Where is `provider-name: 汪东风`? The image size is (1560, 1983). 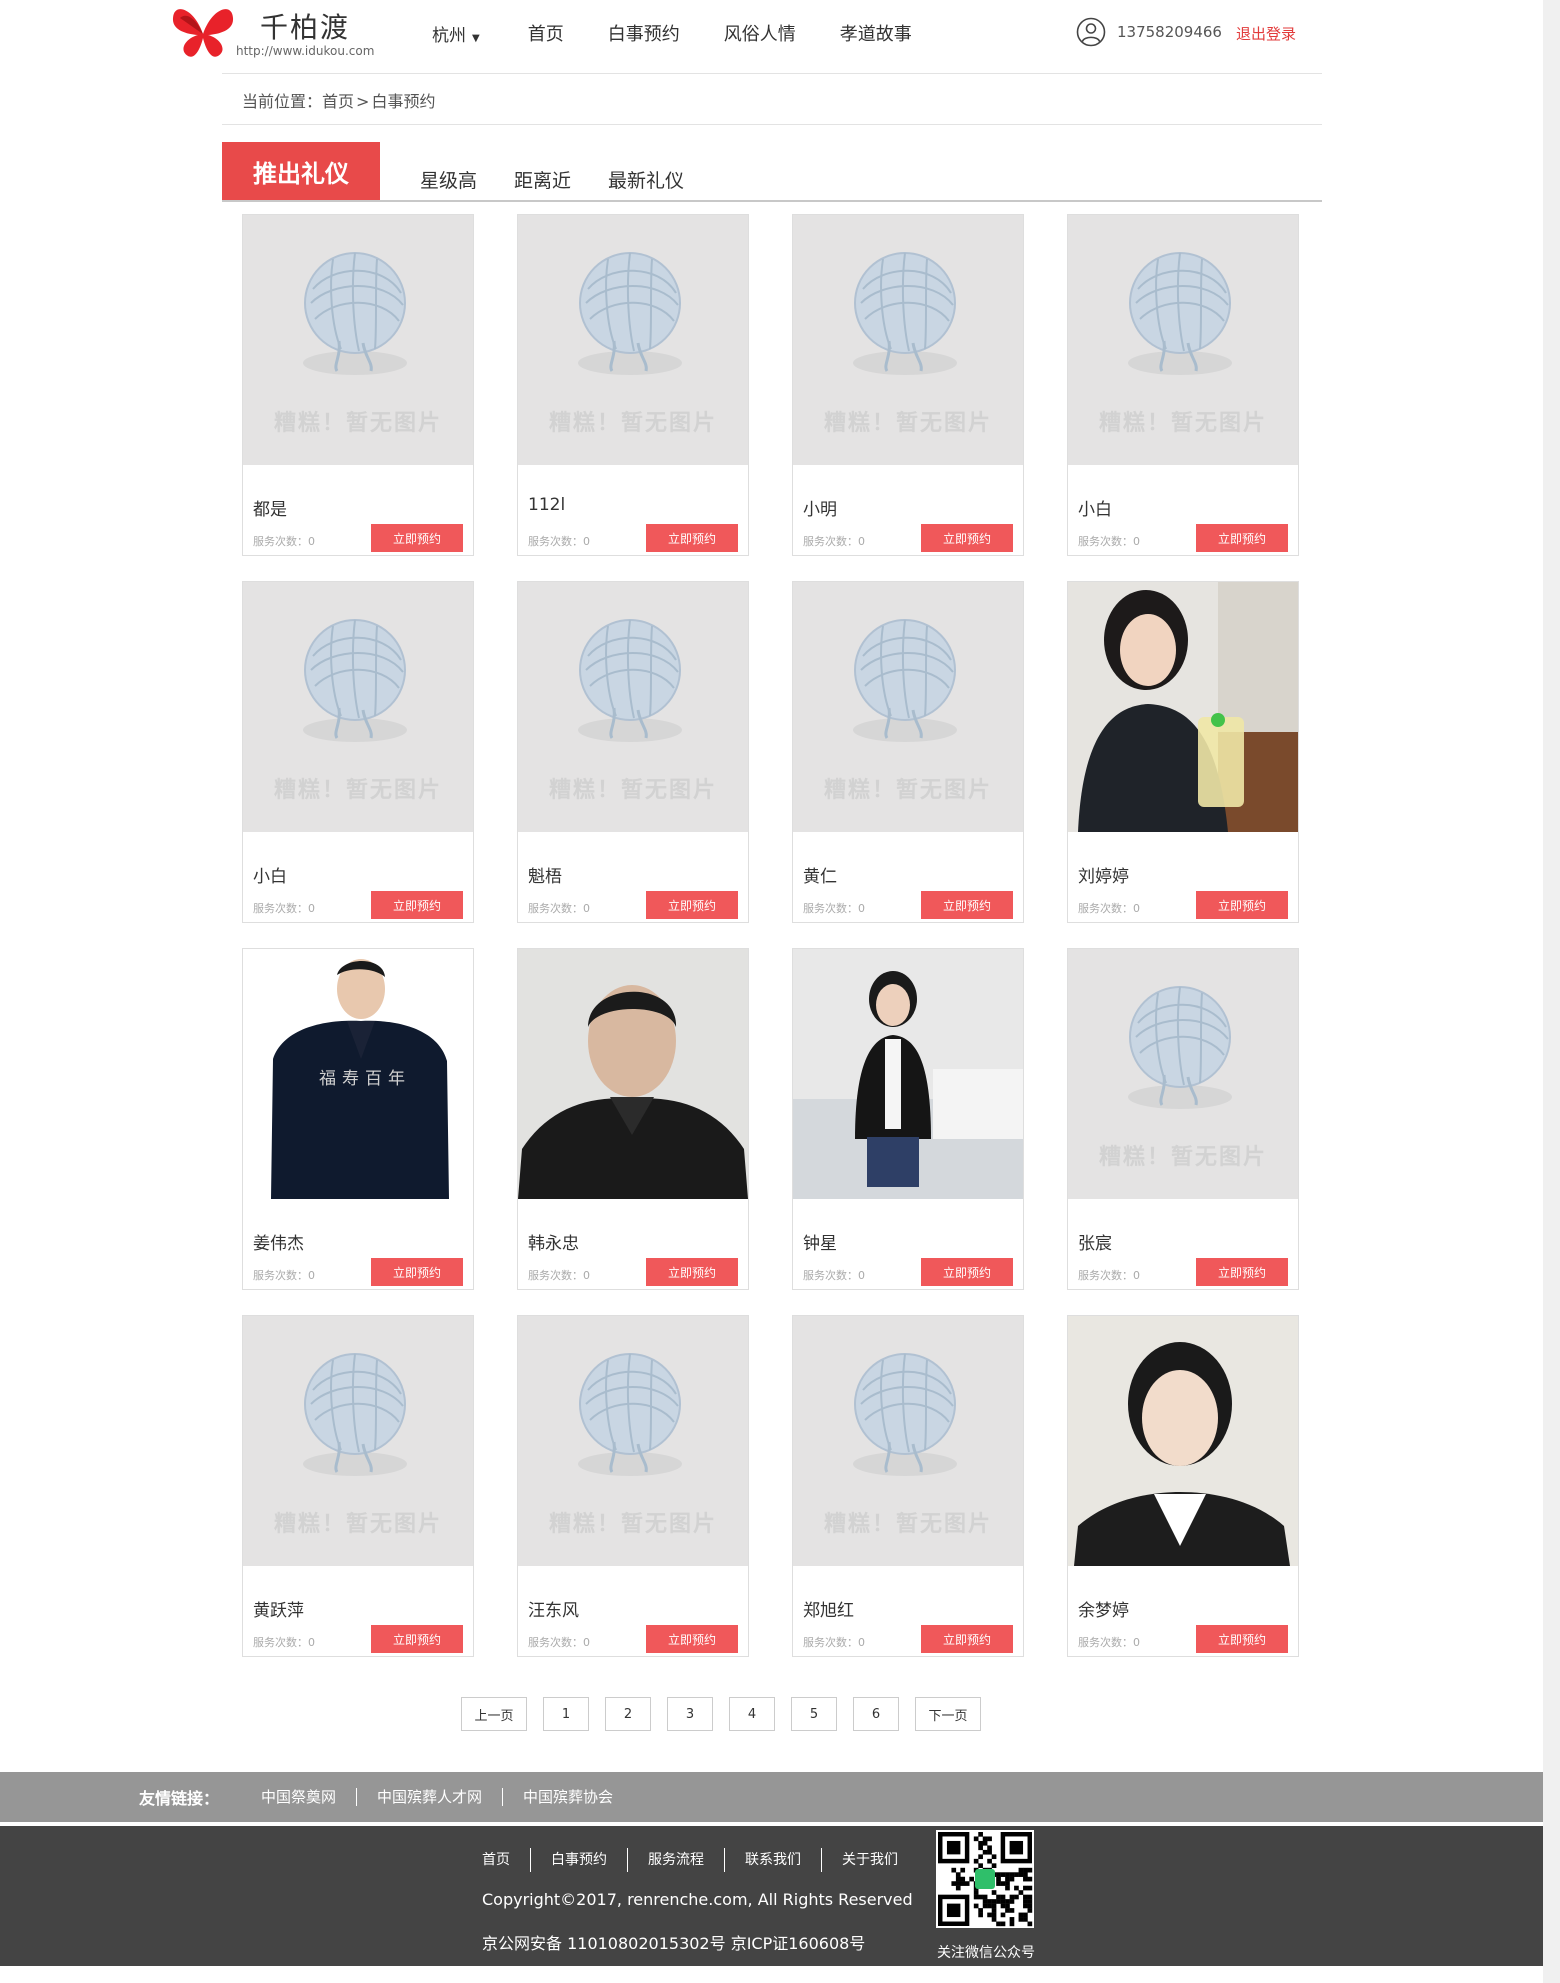
provider-name: 汪东风 is located at coordinates (553, 1608).